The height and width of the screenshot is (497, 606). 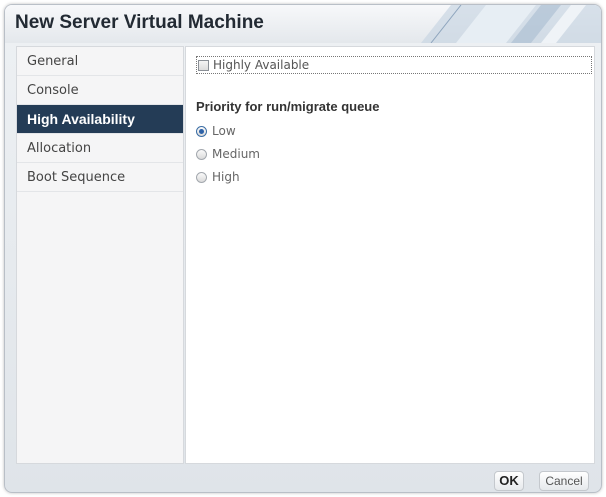 What do you see at coordinates (224, 131) in the screenshot?
I see `priority-option-label: Low` at bounding box center [224, 131].